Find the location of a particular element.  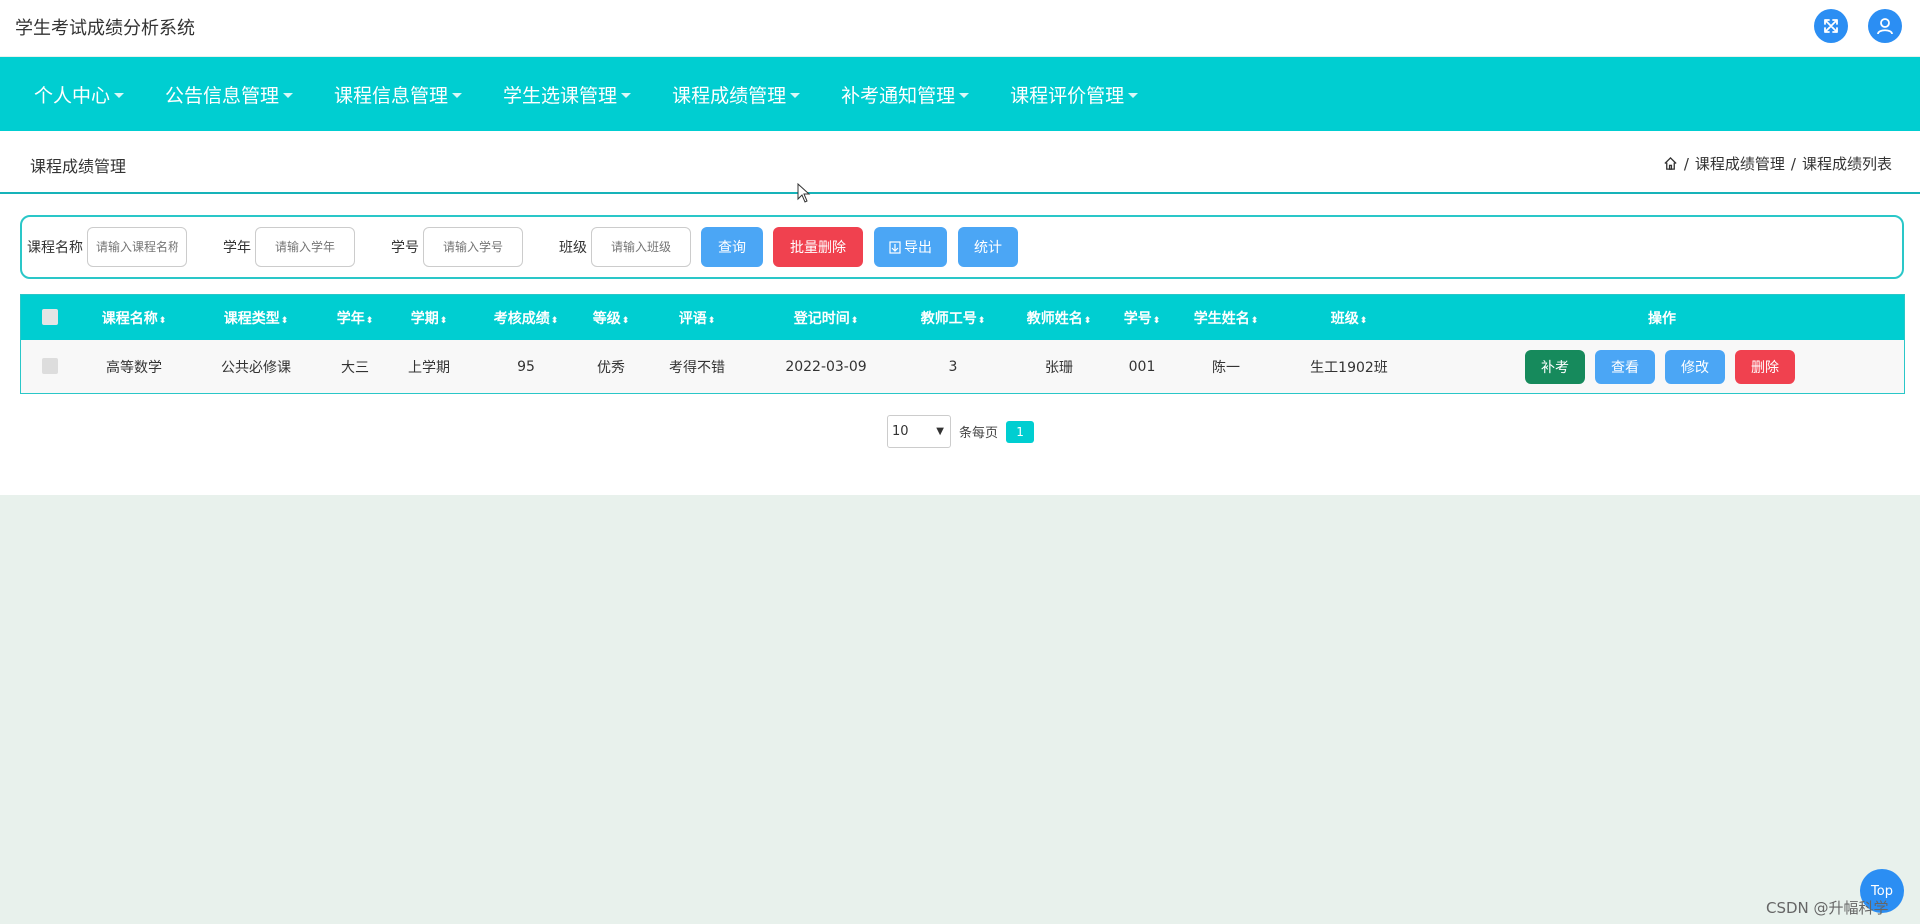

breadcrumb: / 课程成绩管理 / 课程成绩列表 is located at coordinates (1777, 163).